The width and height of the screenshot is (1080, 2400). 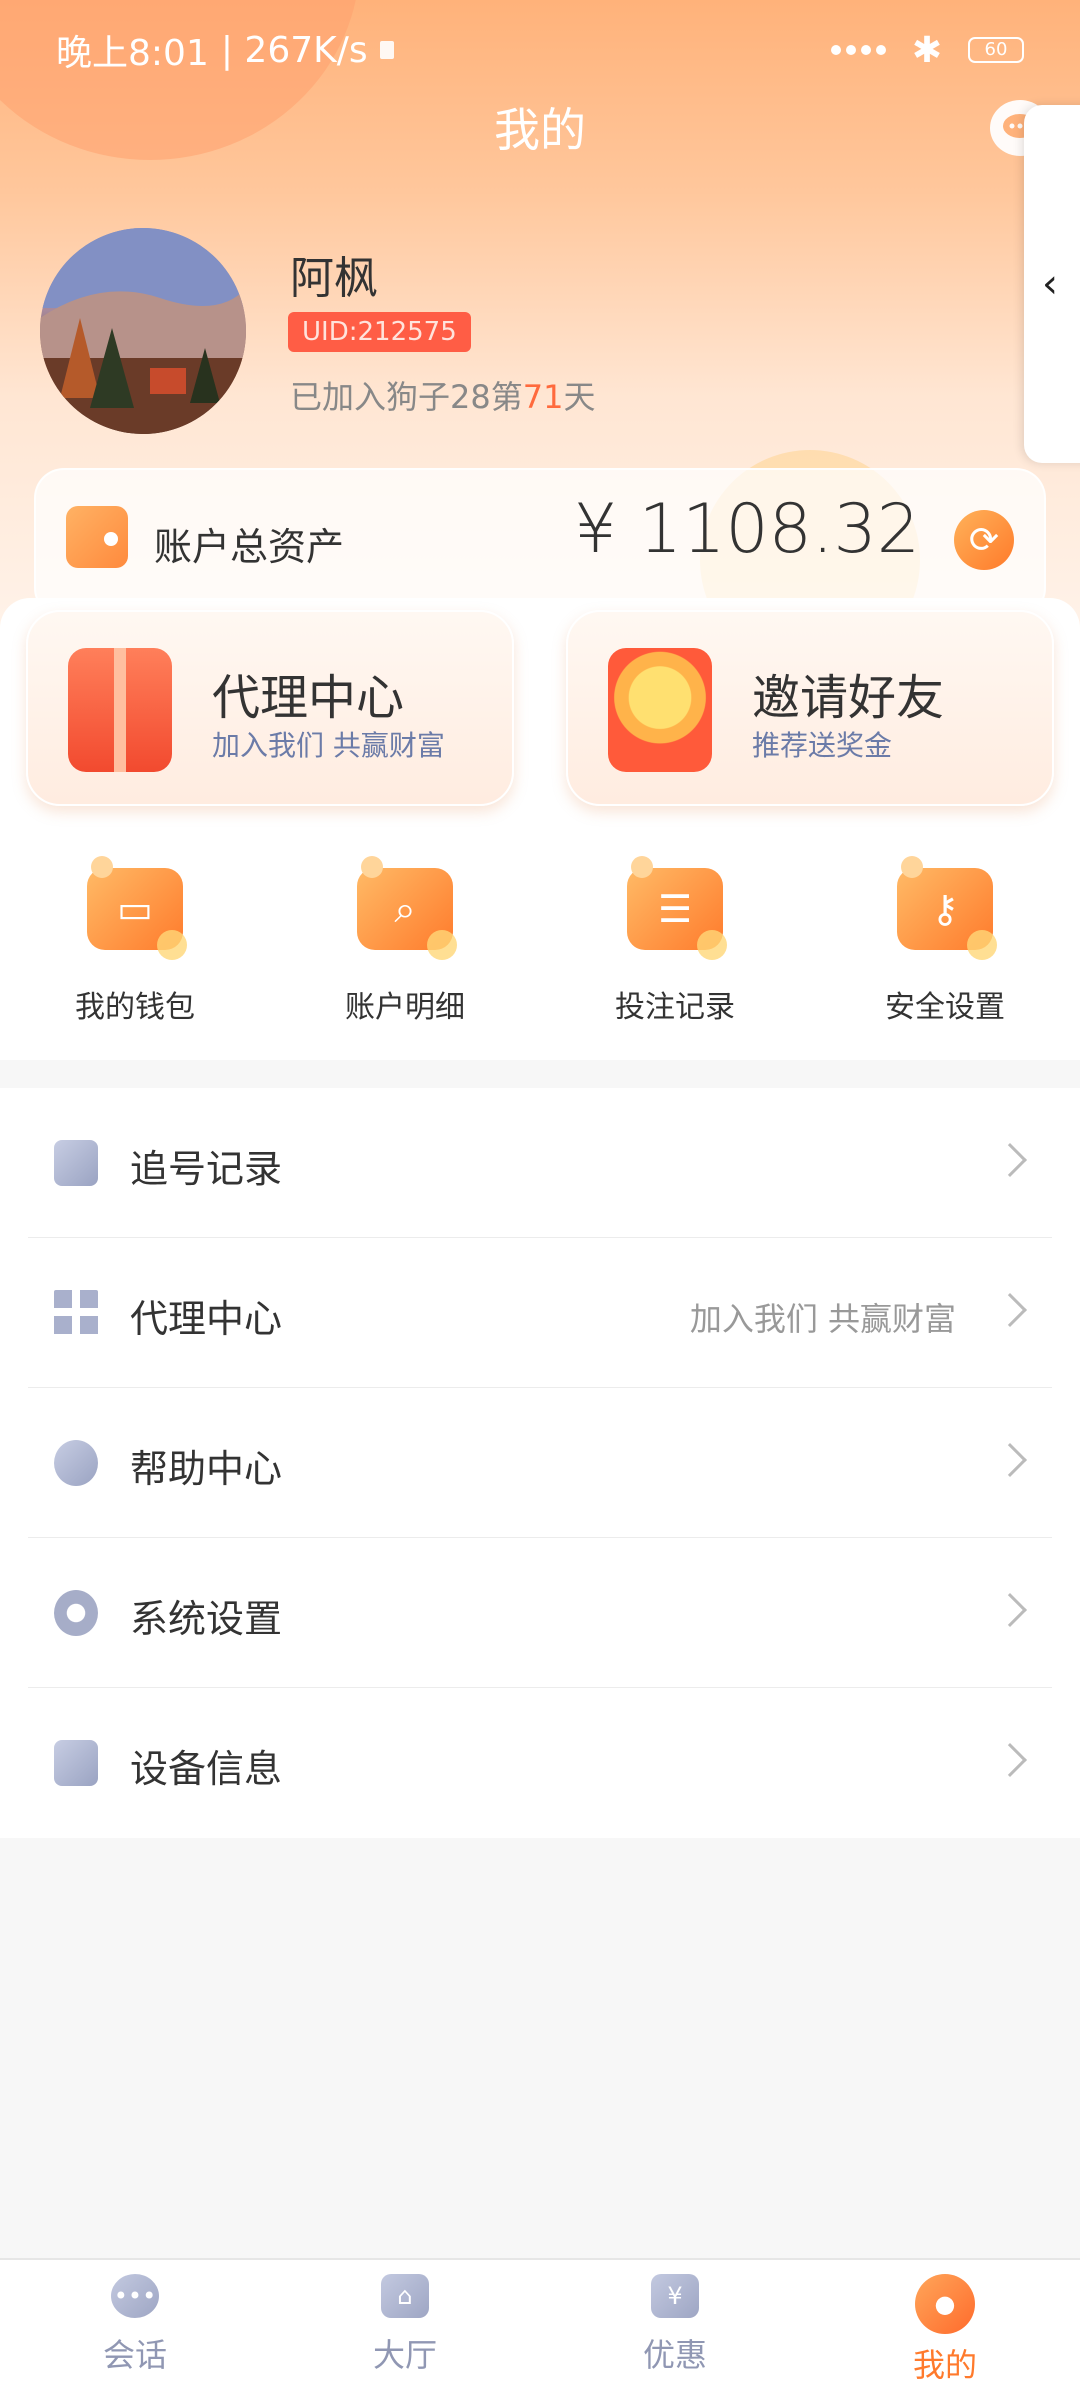 What do you see at coordinates (822, 1319) in the screenshot?
I see `menu-item-note: 加入我们 共赢财富` at bounding box center [822, 1319].